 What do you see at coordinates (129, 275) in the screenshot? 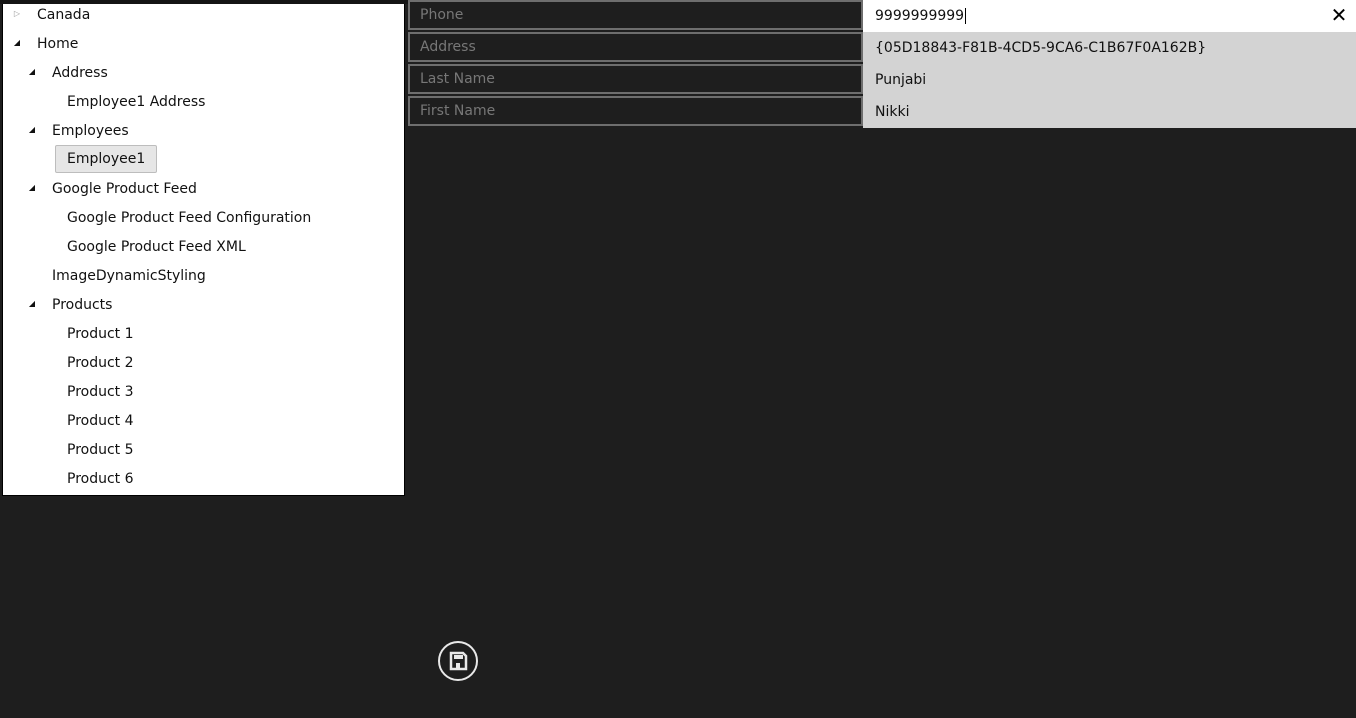
I see `tree-node-imagedynamicstyling: ImageDynamicStyling` at bounding box center [129, 275].